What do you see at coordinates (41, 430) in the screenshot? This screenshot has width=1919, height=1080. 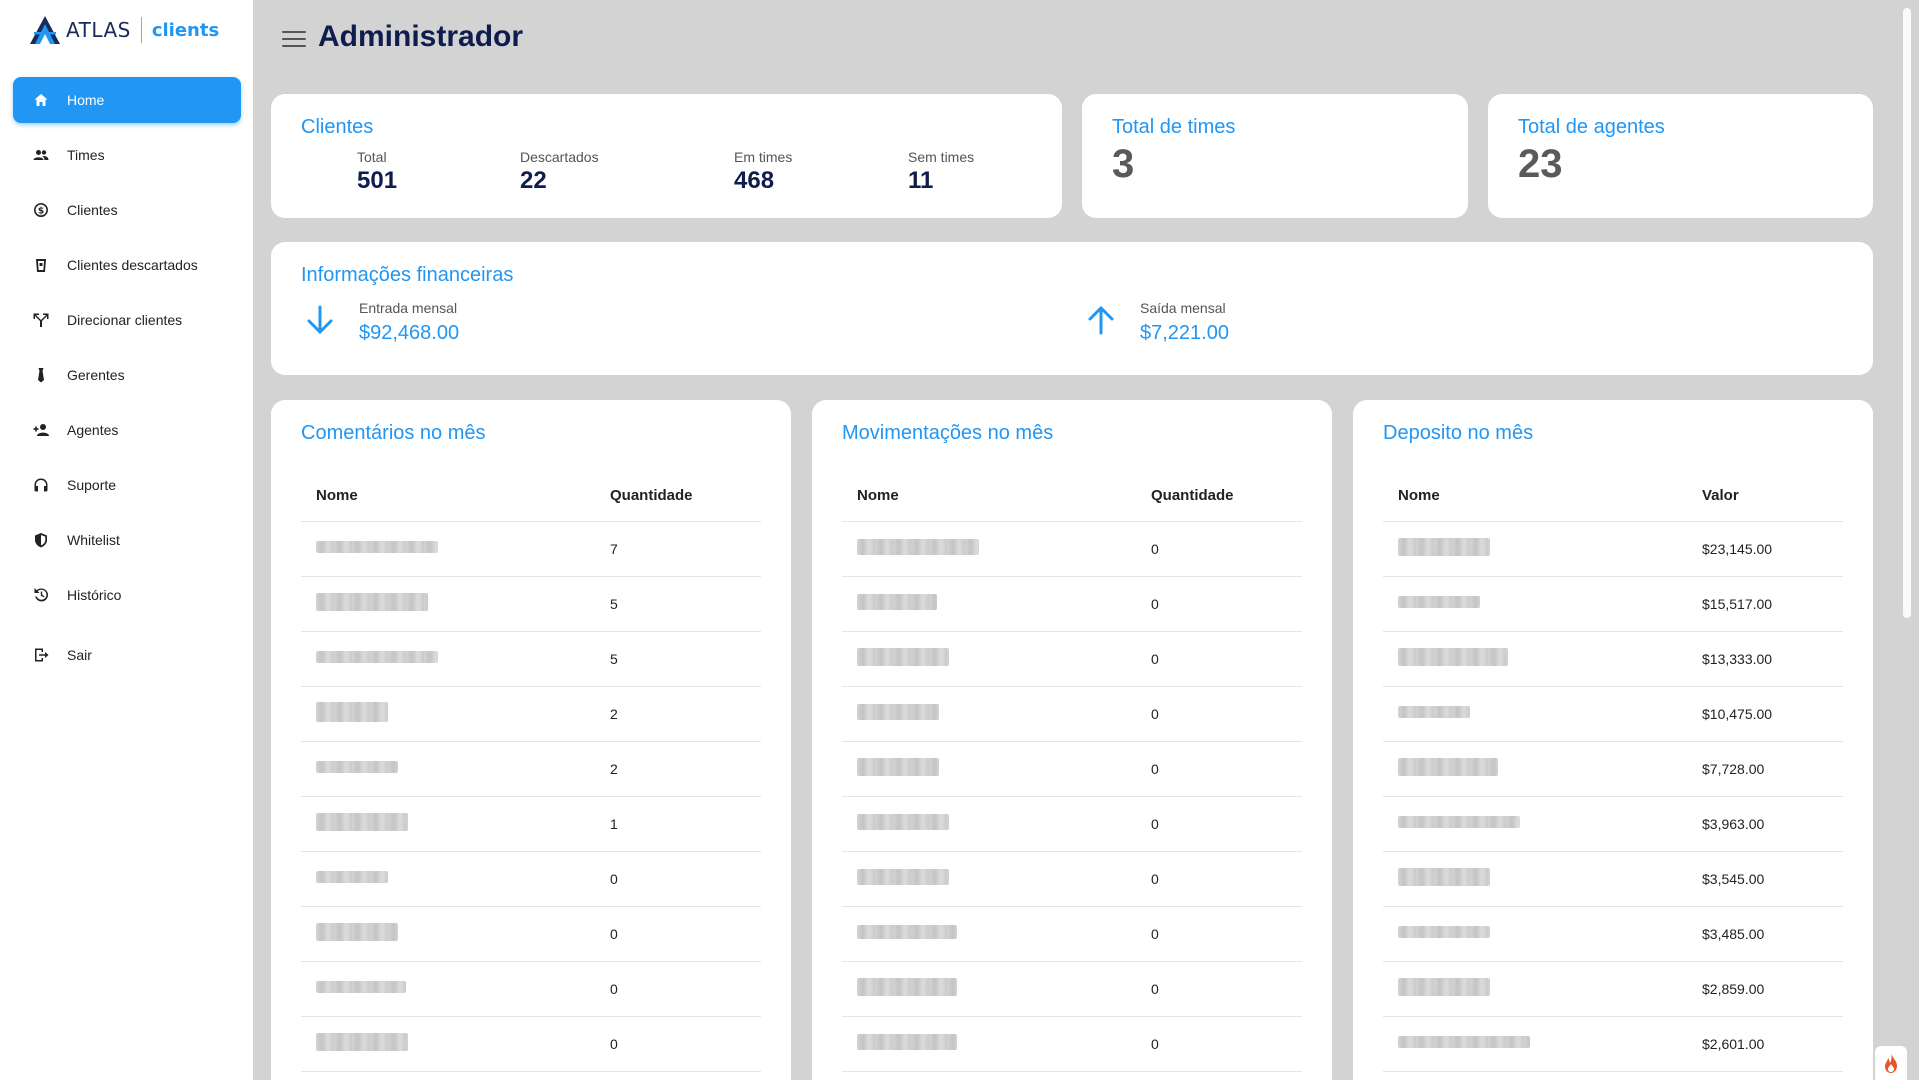 I see `person-add-icon` at bounding box center [41, 430].